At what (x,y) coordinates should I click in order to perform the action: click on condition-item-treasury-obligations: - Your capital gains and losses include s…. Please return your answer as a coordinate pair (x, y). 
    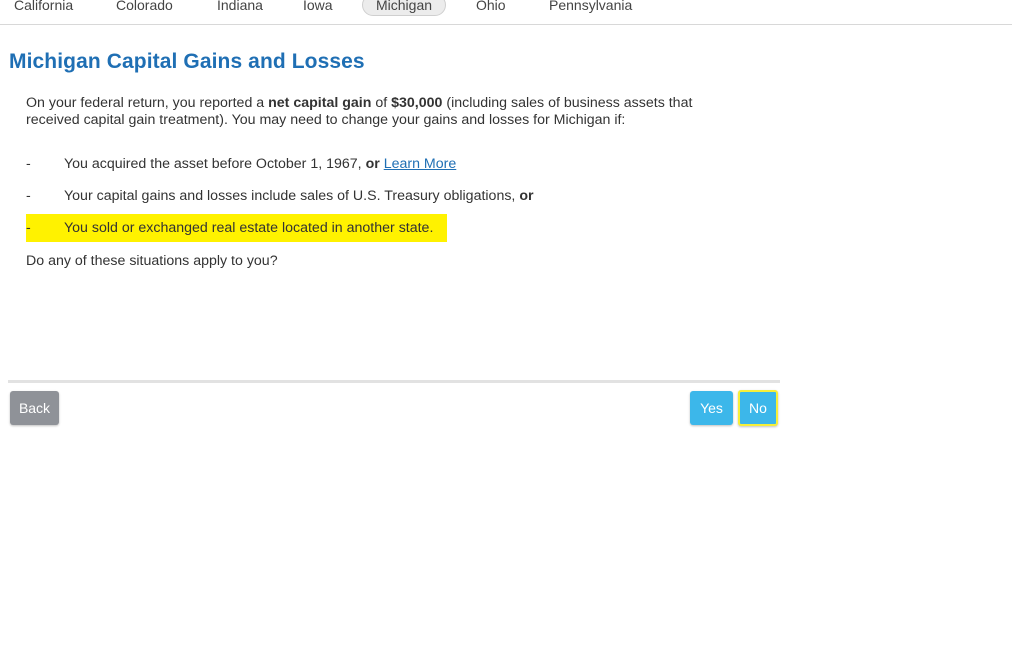
    Looking at the image, I should click on (280, 196).